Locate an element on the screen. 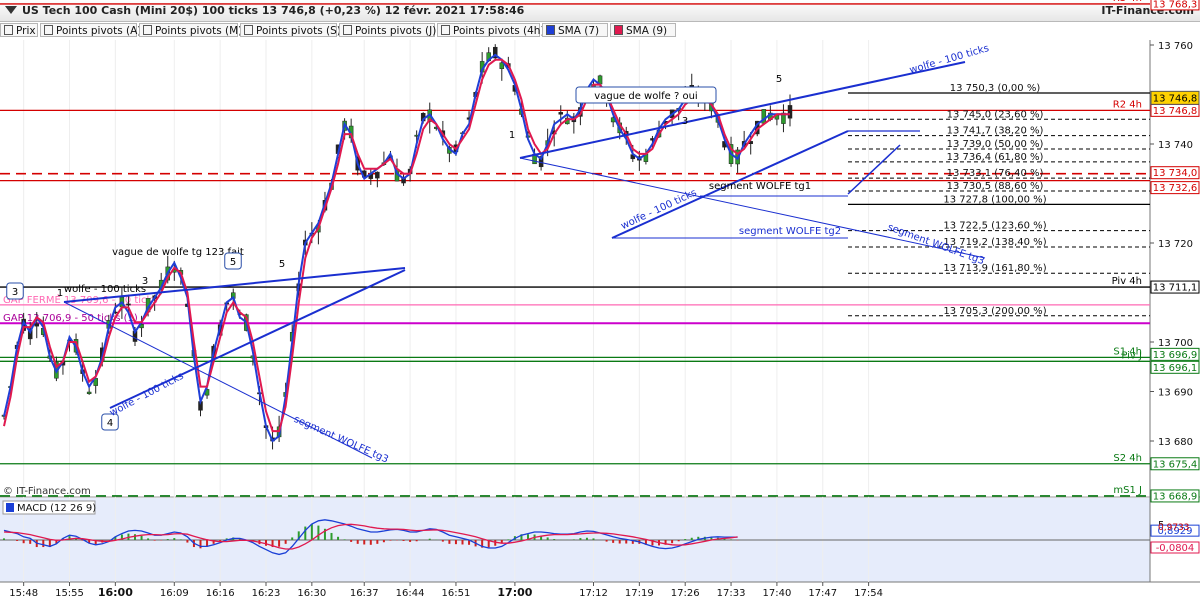  fibo-label: 13 745,0 (23,60 %) is located at coordinates (995, 114).